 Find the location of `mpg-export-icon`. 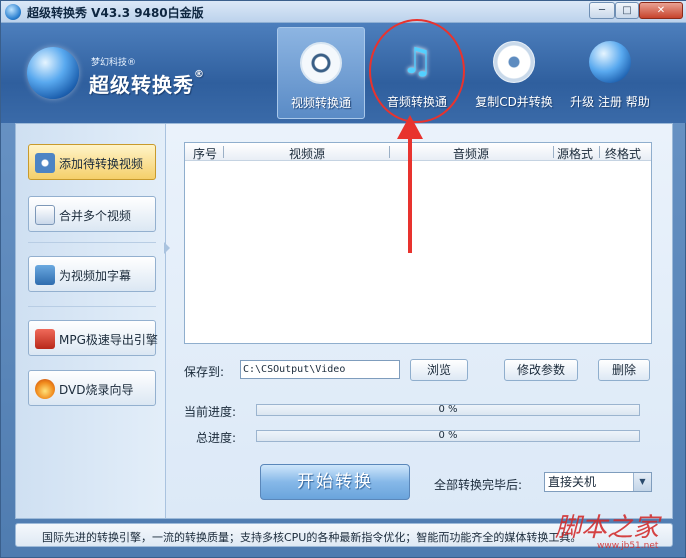

mpg-export-icon is located at coordinates (45, 339).